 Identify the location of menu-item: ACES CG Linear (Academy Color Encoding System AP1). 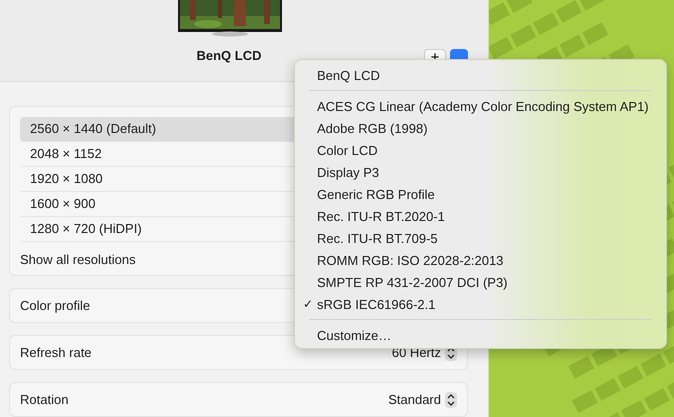
(480, 106).